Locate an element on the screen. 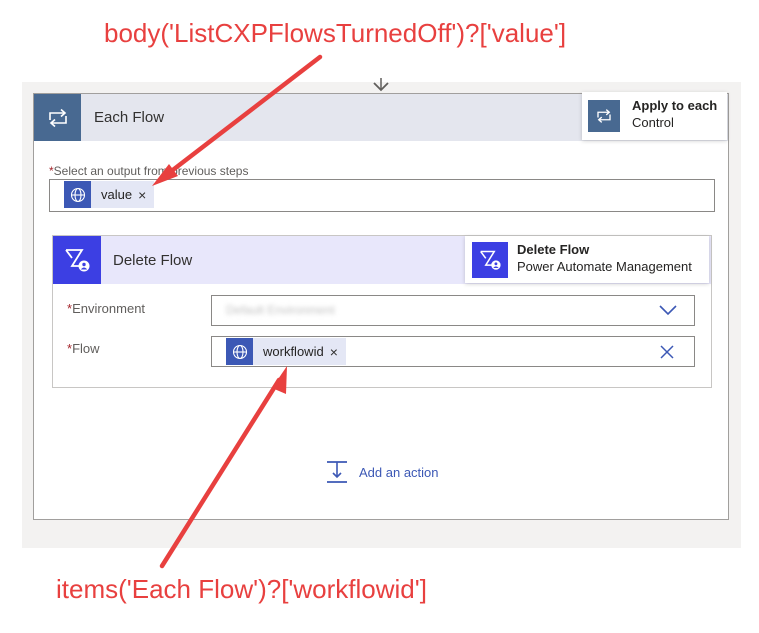 The height and width of the screenshot is (633, 759). annotation-top: body('ListCXPFlowsTurnedOff')?['value'] is located at coordinates (335, 33).